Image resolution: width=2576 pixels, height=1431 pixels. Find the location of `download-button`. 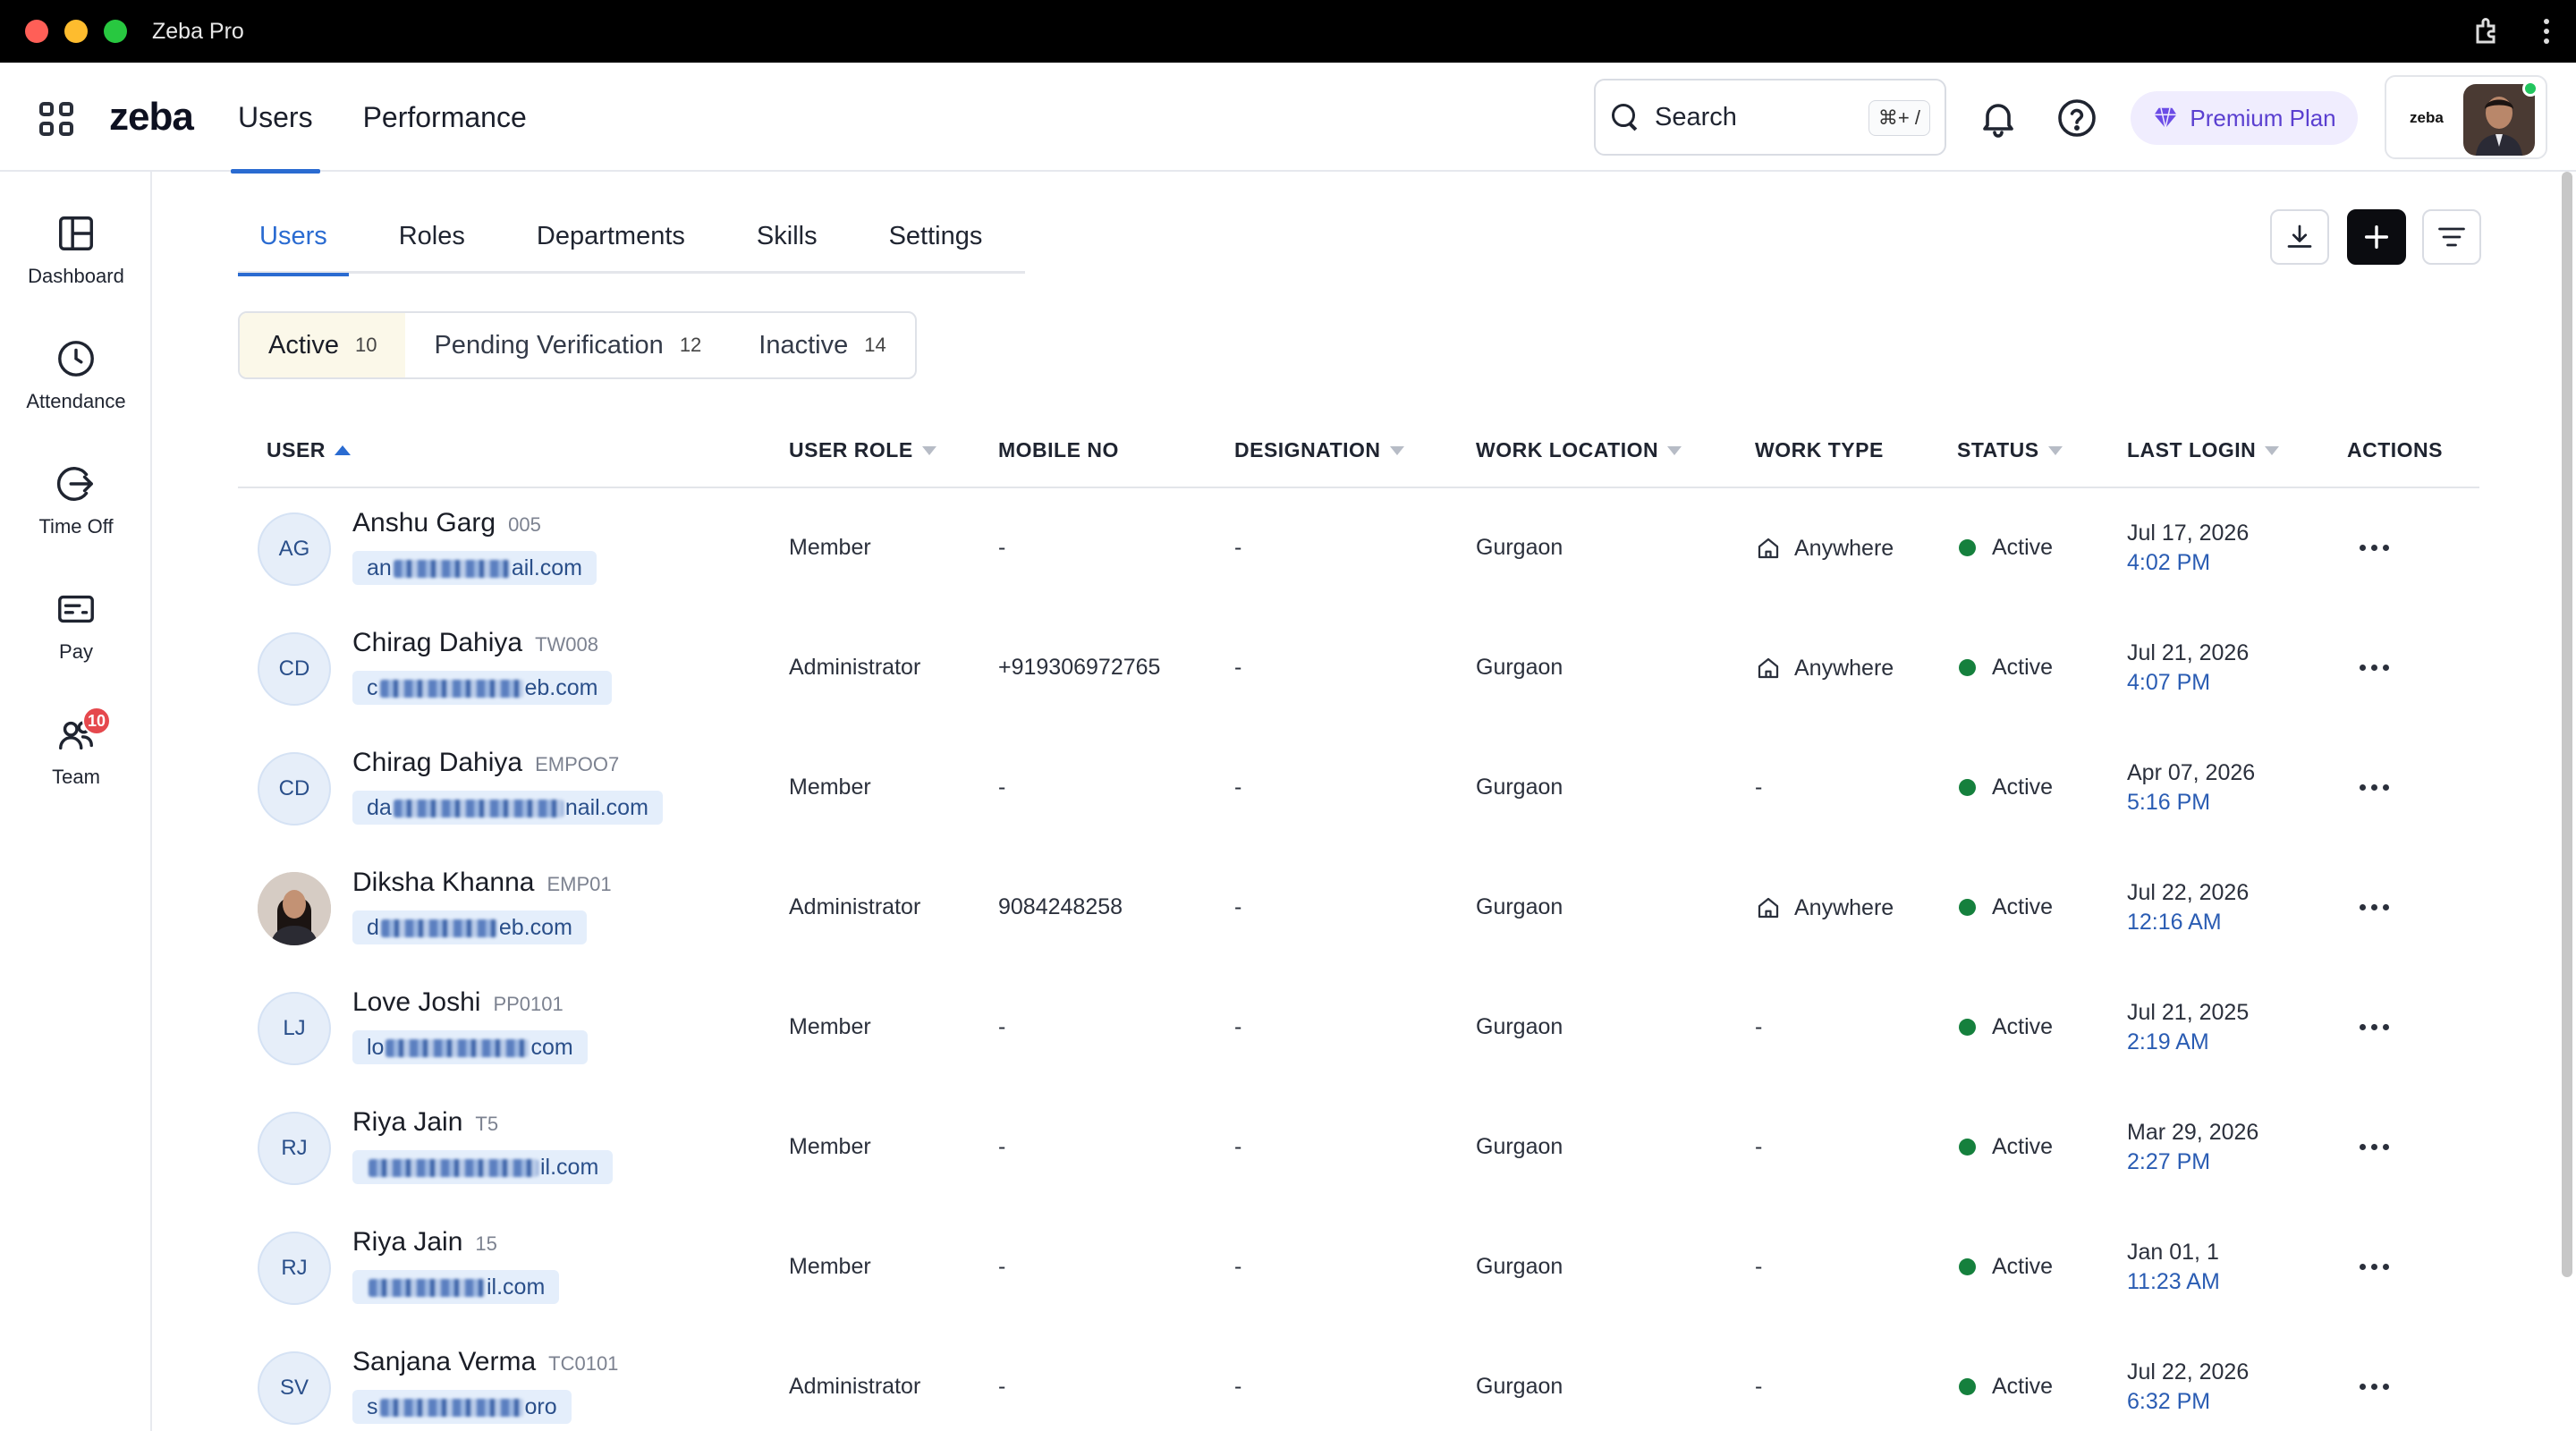

download-button is located at coordinates (2299, 237).